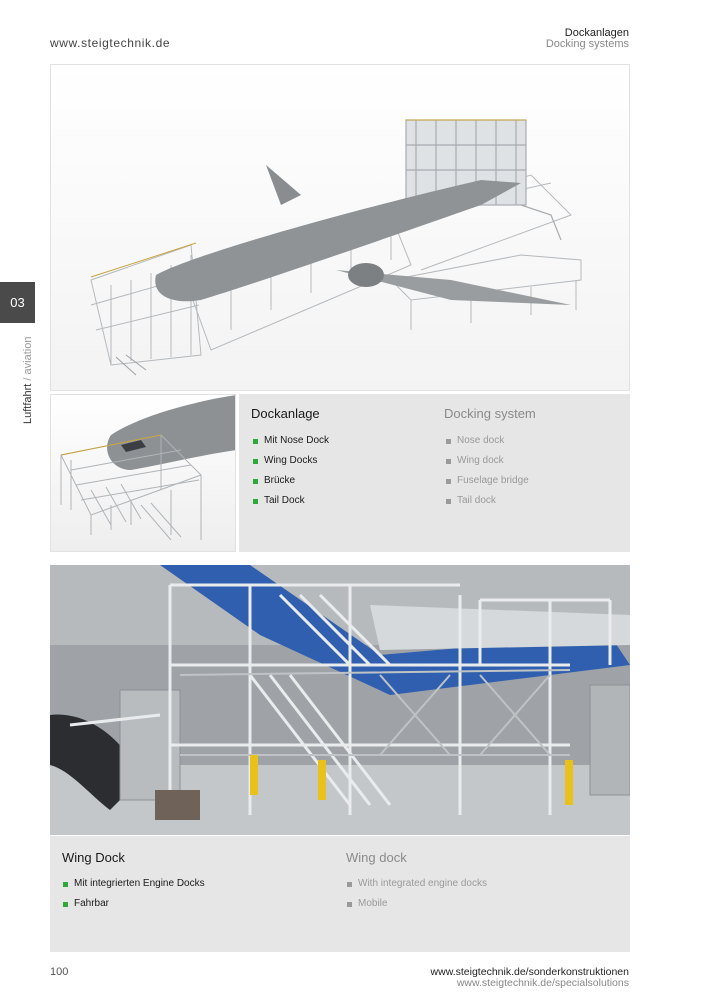 This screenshot has width=707, height=1000. I want to click on chapter-number: 03, so click(17, 302).